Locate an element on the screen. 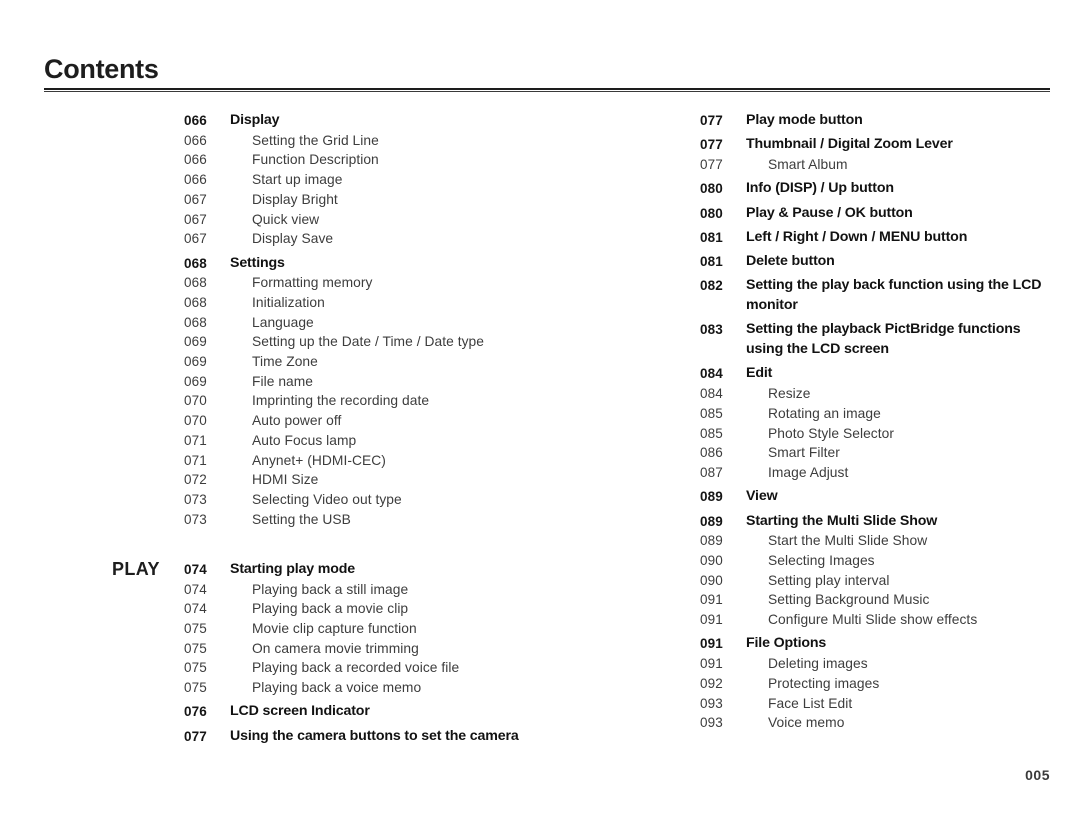  toc-sub-row: 073 Setting the USB is located at coordinates (347, 520).